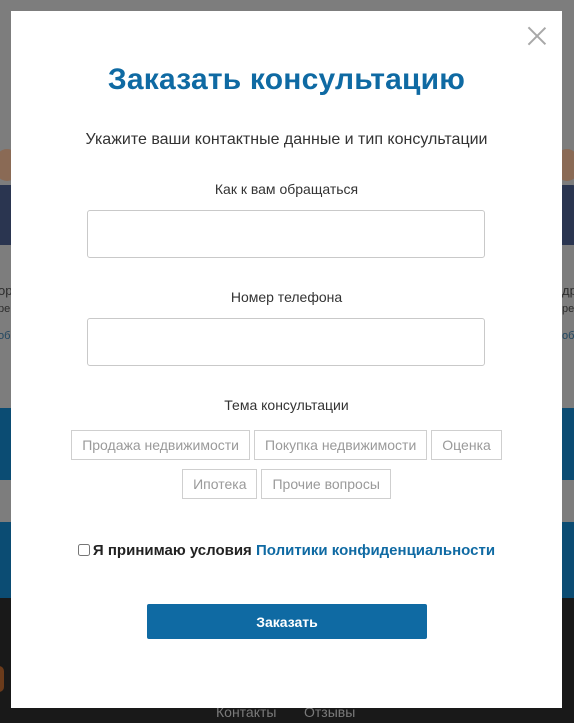 Image resolution: width=574 pixels, height=723 pixels. What do you see at coordinates (341, 445) in the screenshot?
I see `topic-option-purchase: Покупка недвижимости` at bounding box center [341, 445].